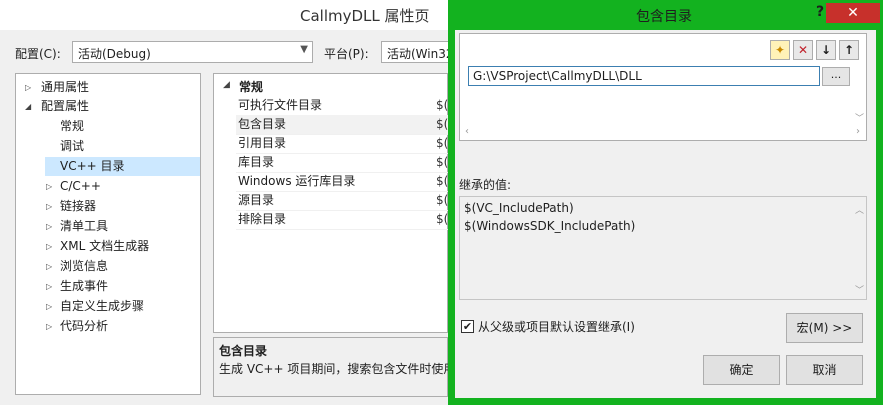 The width and height of the screenshot is (883, 405). Describe the element at coordinates (859, 209) in the screenshot. I see `chevron-up-icon: ︿` at that location.